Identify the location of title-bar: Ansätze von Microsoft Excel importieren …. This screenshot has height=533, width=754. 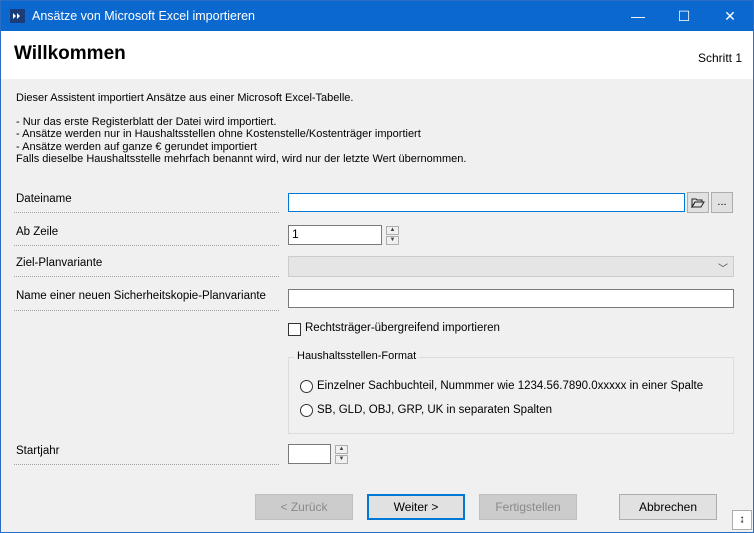
(377, 16).